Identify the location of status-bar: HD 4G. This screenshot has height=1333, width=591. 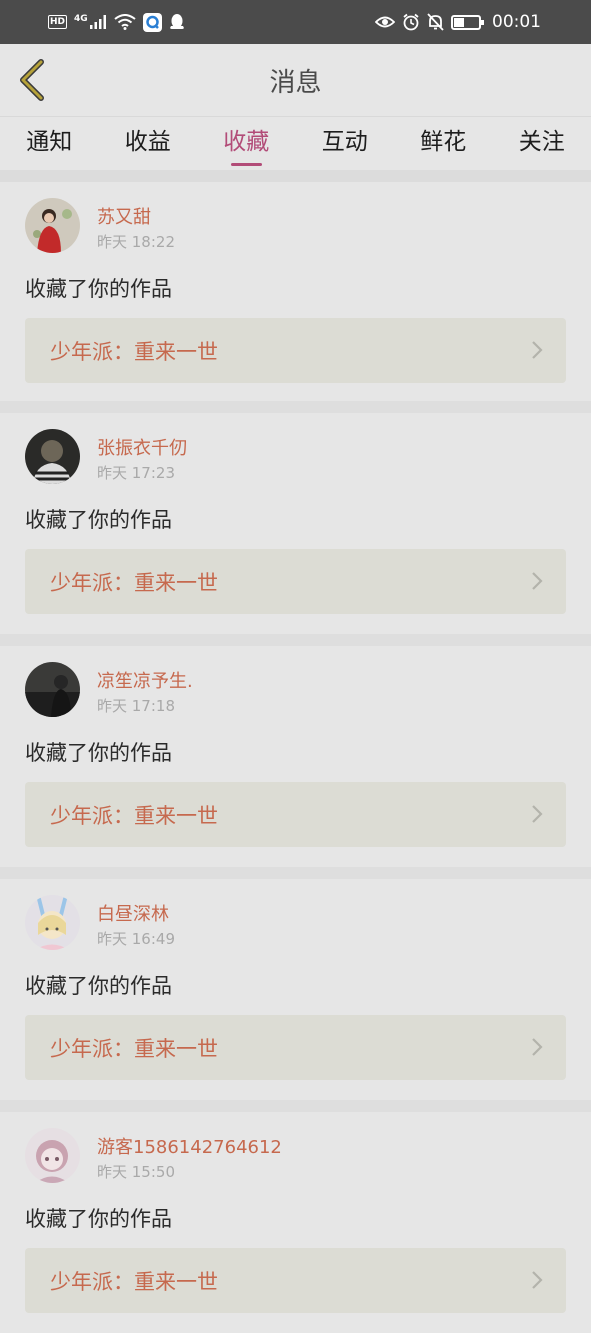
(295, 22).